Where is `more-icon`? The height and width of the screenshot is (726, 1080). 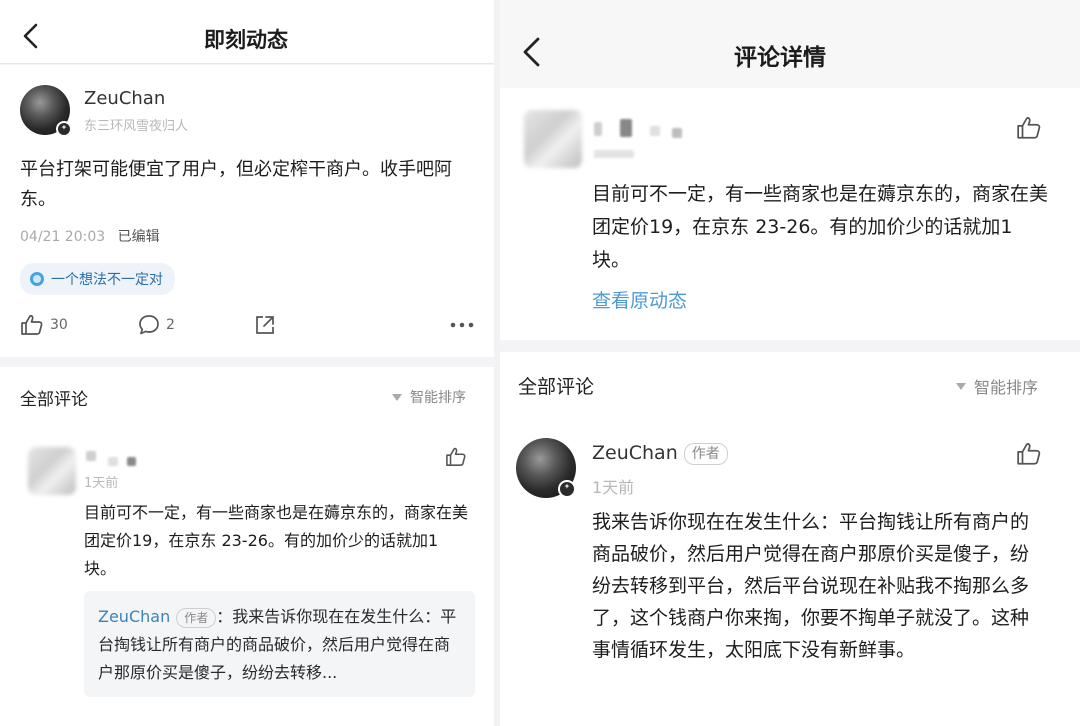
more-icon is located at coordinates (462, 325).